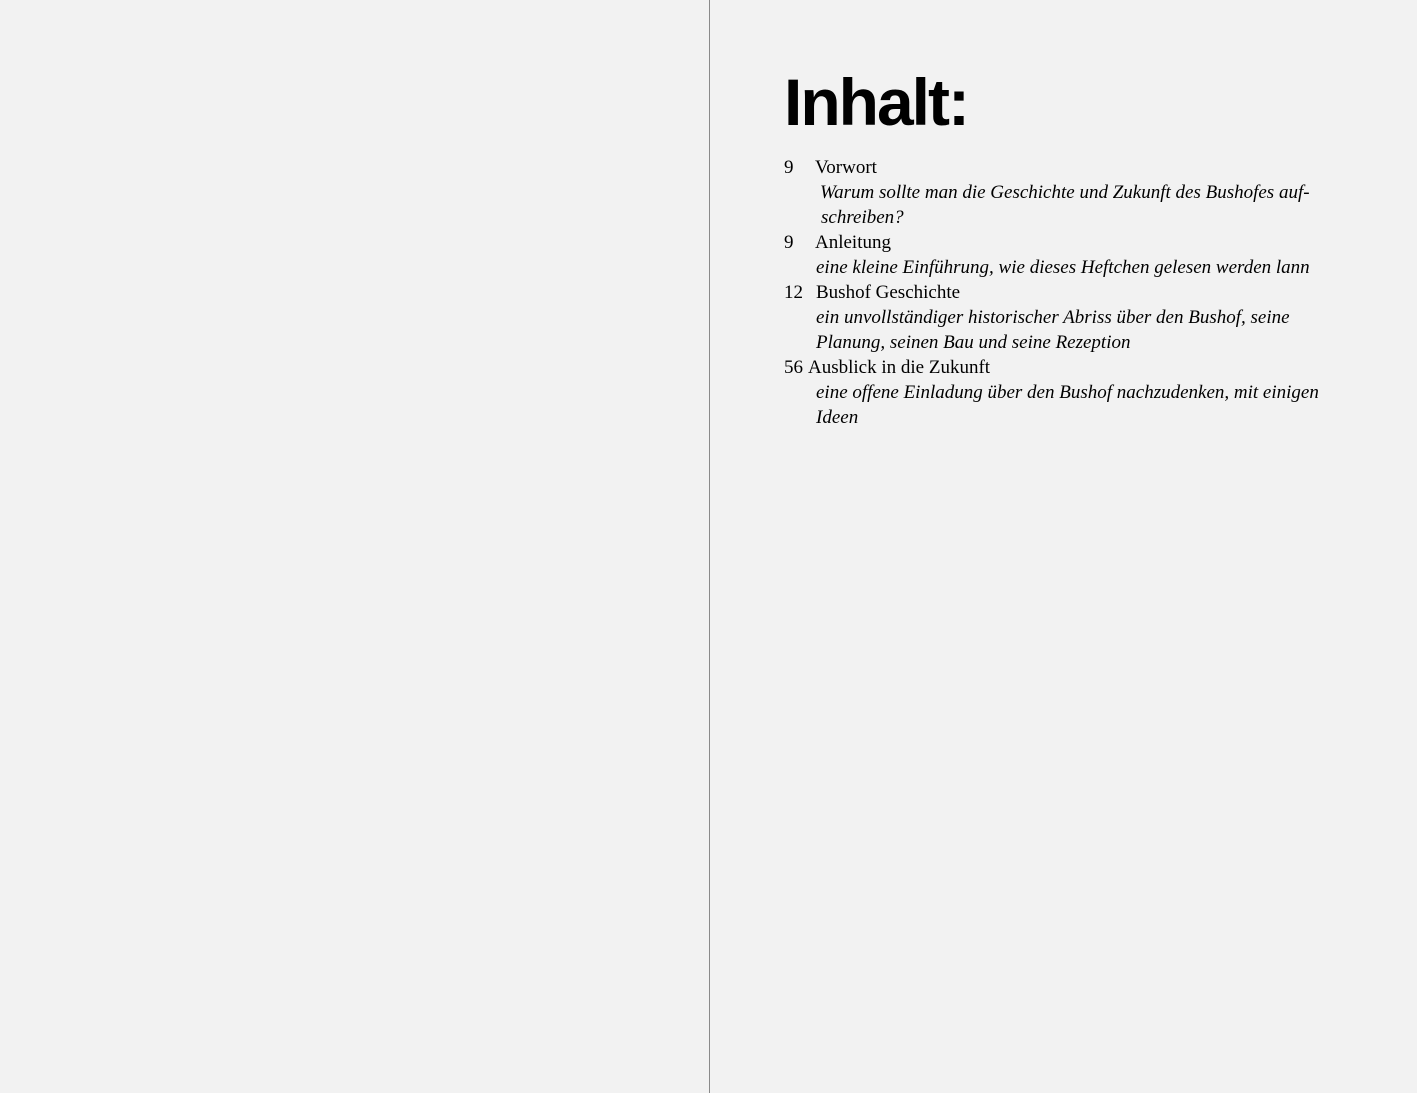 Image resolution: width=1417 pixels, height=1093 pixels. Describe the element at coordinates (793, 367) in the screenshot. I see `toc-page-number: 56` at that location.